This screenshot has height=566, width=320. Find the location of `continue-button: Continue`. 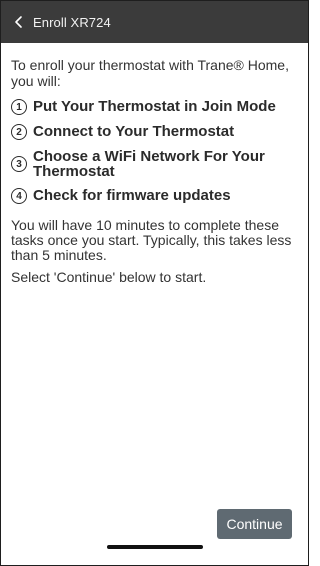

continue-button: Continue is located at coordinates (254, 524).